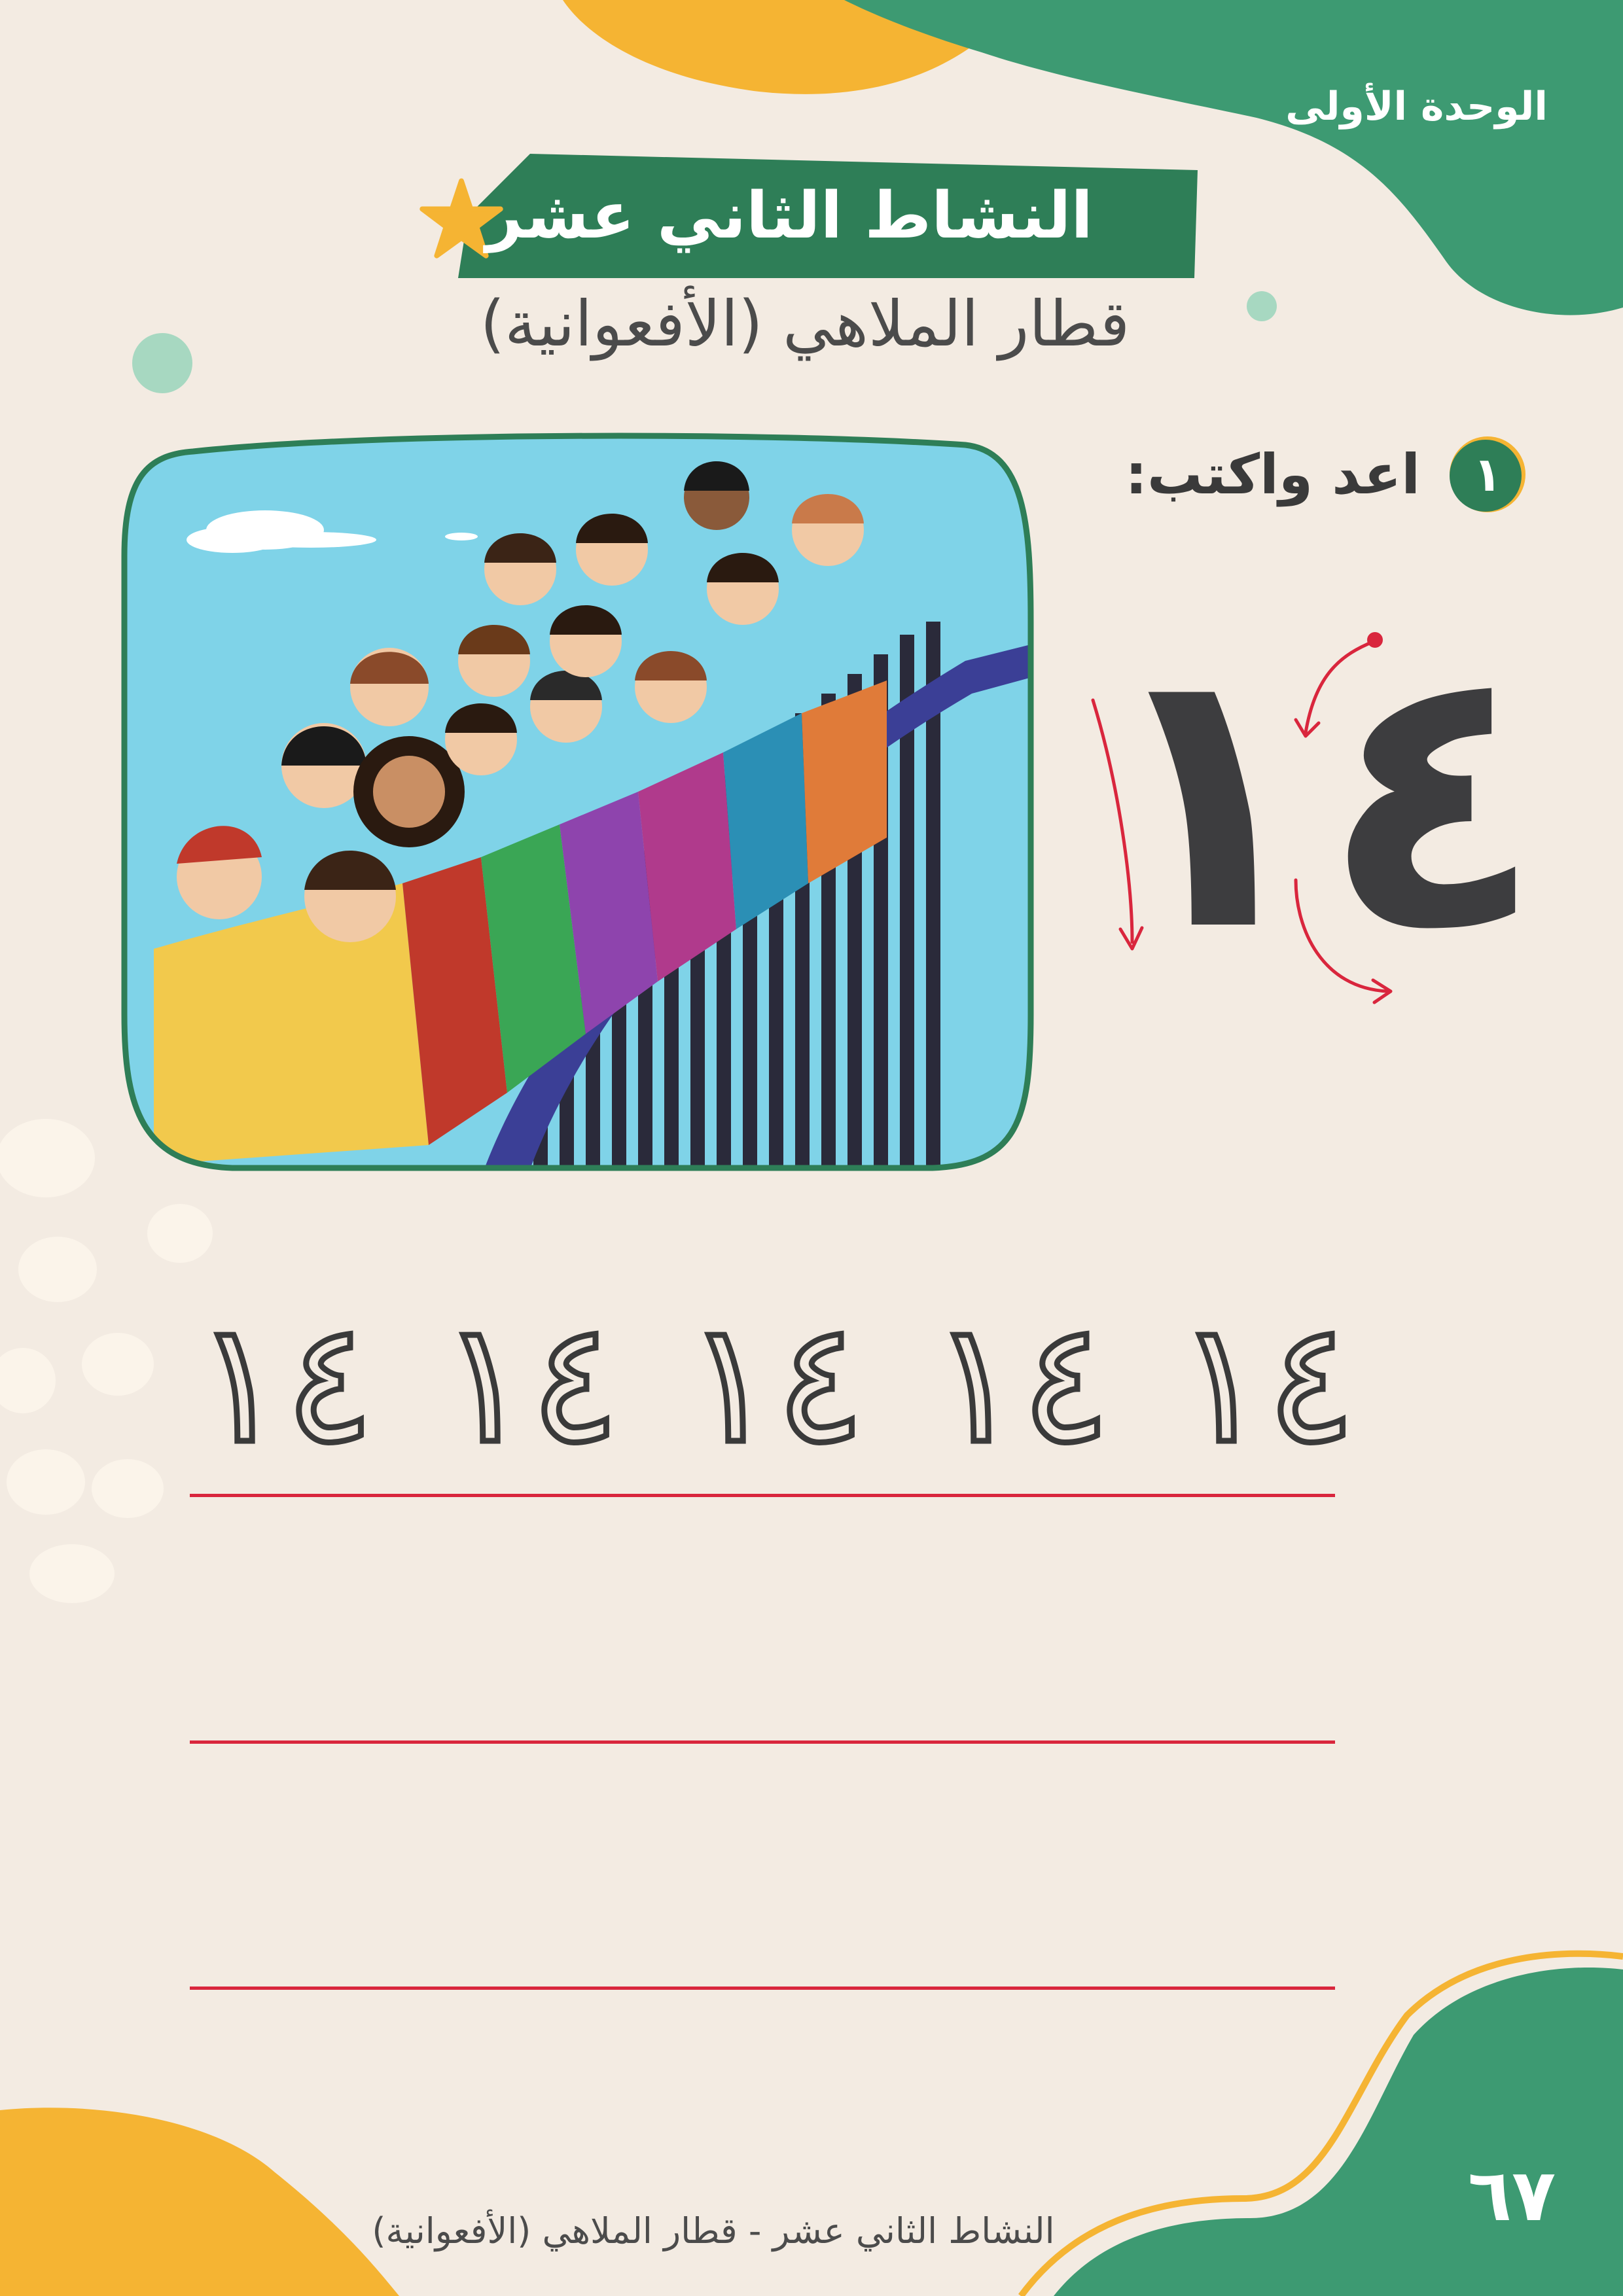  Describe the element at coordinates (789, 216) in the screenshot. I see `activity-title: النشاط الثاني عشر` at that location.